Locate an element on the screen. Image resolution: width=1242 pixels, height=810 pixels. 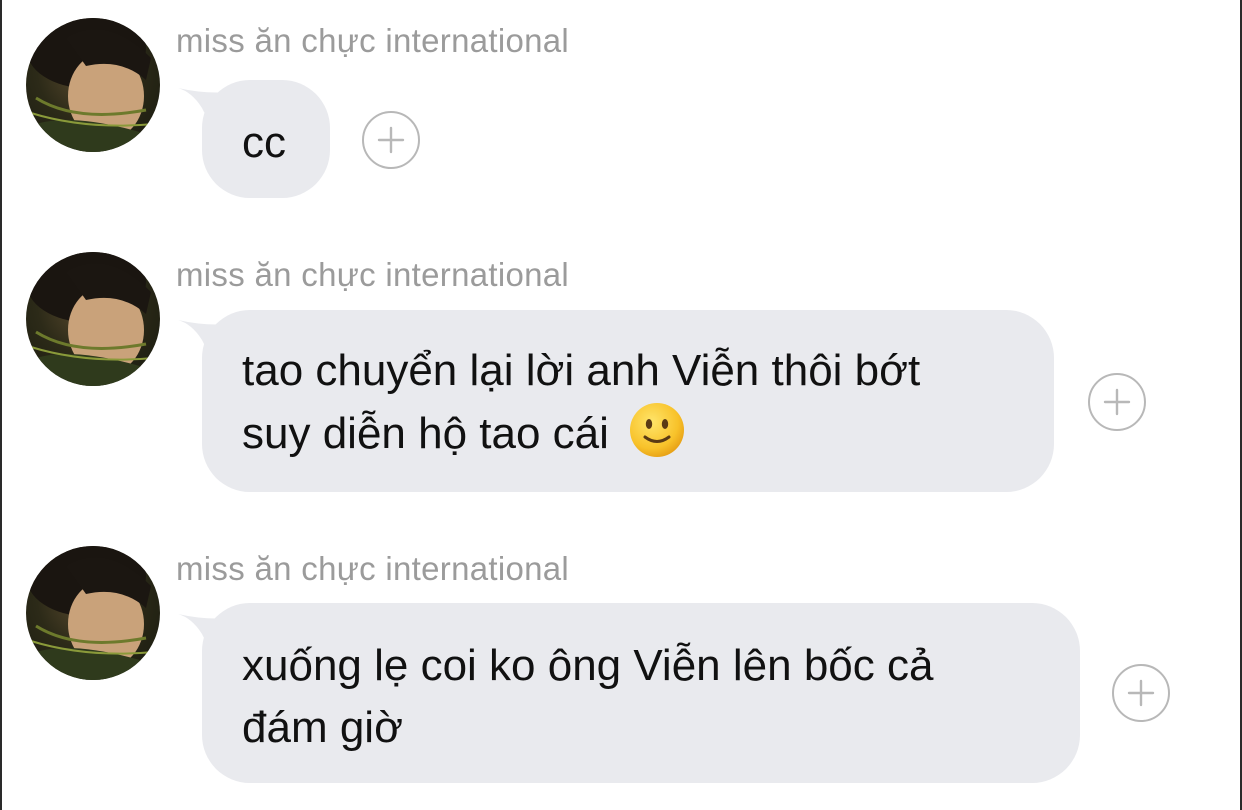
message-text: cc is located at coordinates (264, 142).